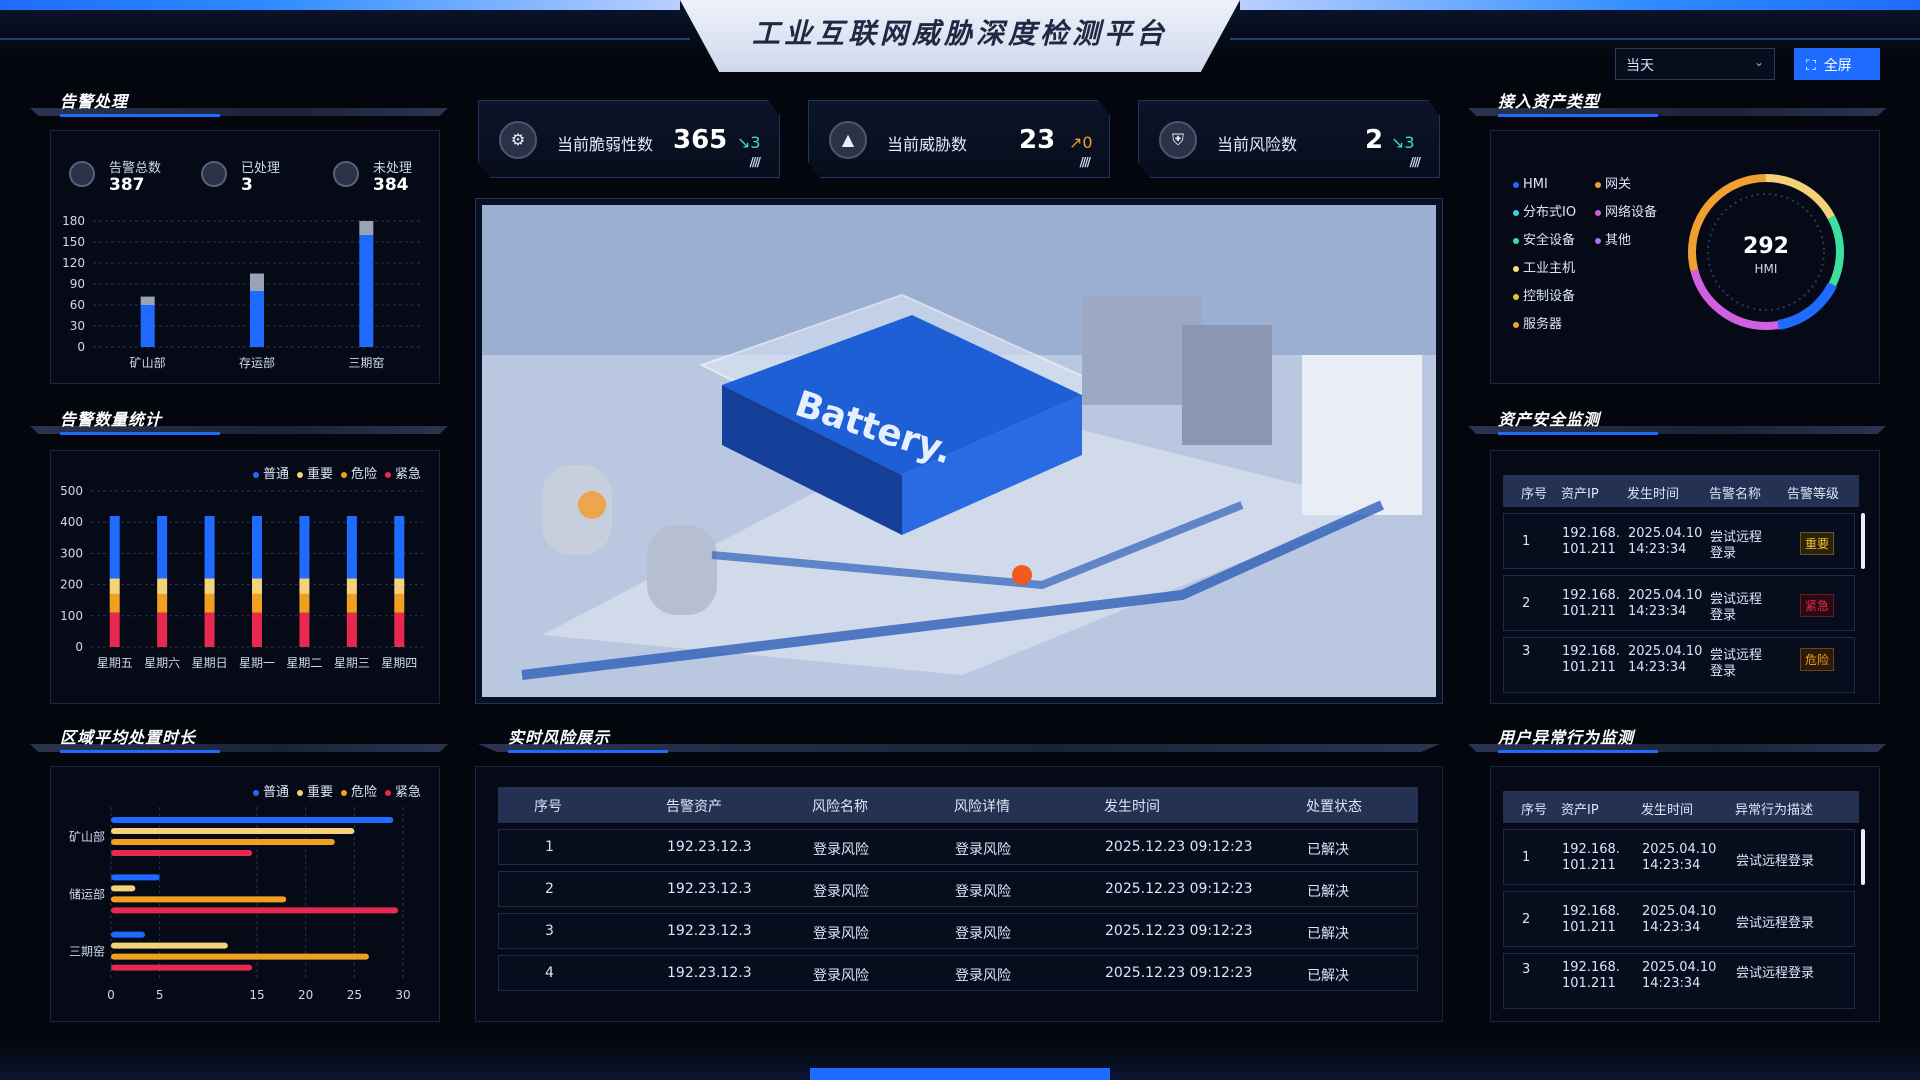  I want to click on x-tick-label: 20, so click(305, 995).